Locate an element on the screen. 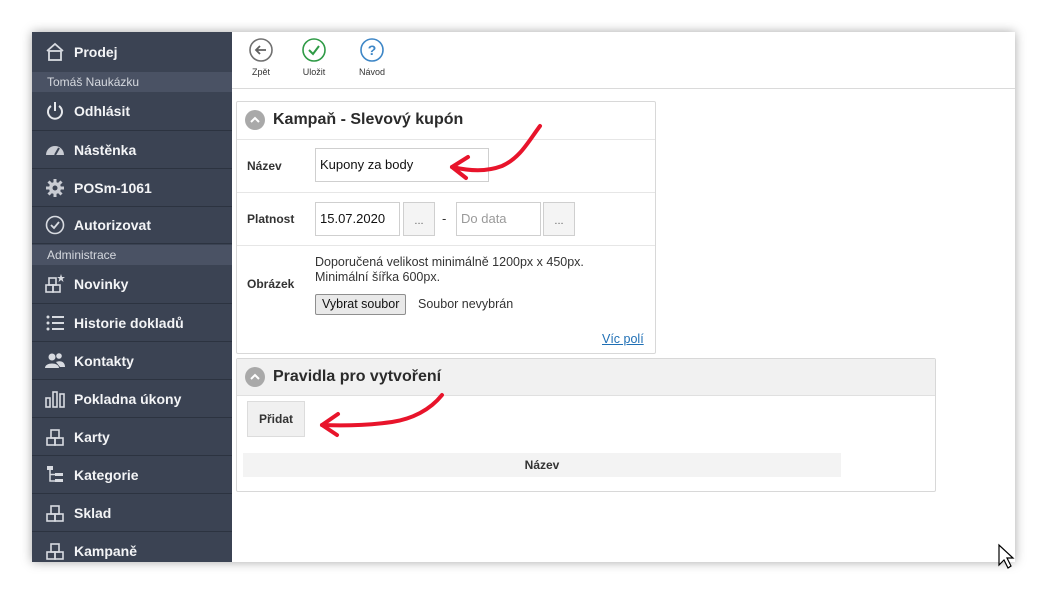 The width and height of the screenshot is (1047, 594). sidebar-item-kategorie: Kategorie is located at coordinates (132, 475).